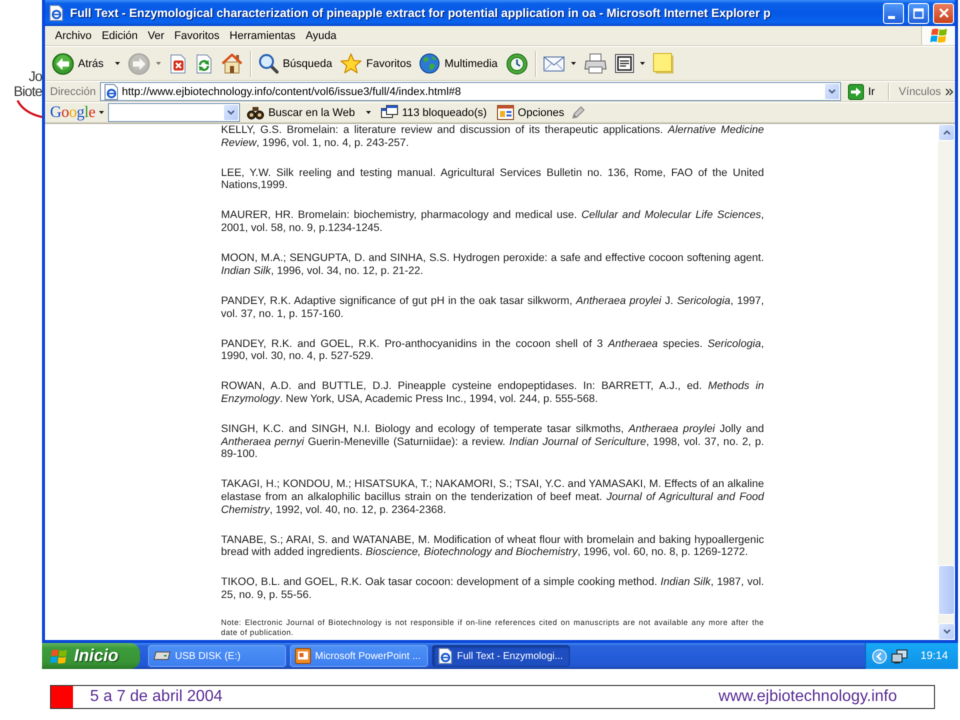 This screenshot has height=720, width=960. What do you see at coordinates (624, 63) in the screenshot?
I see `document-icon` at bounding box center [624, 63].